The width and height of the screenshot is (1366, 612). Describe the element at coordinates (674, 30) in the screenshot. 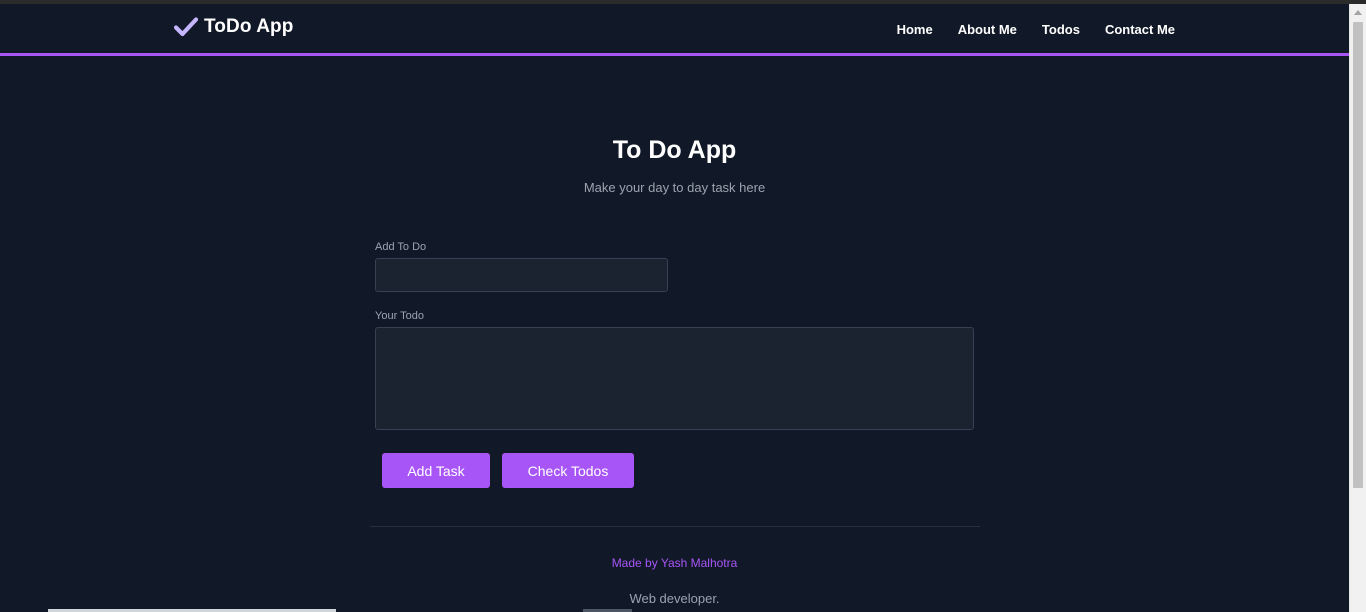

I see `navbar: ToDo App Home About Me Todos Contact Me` at that location.